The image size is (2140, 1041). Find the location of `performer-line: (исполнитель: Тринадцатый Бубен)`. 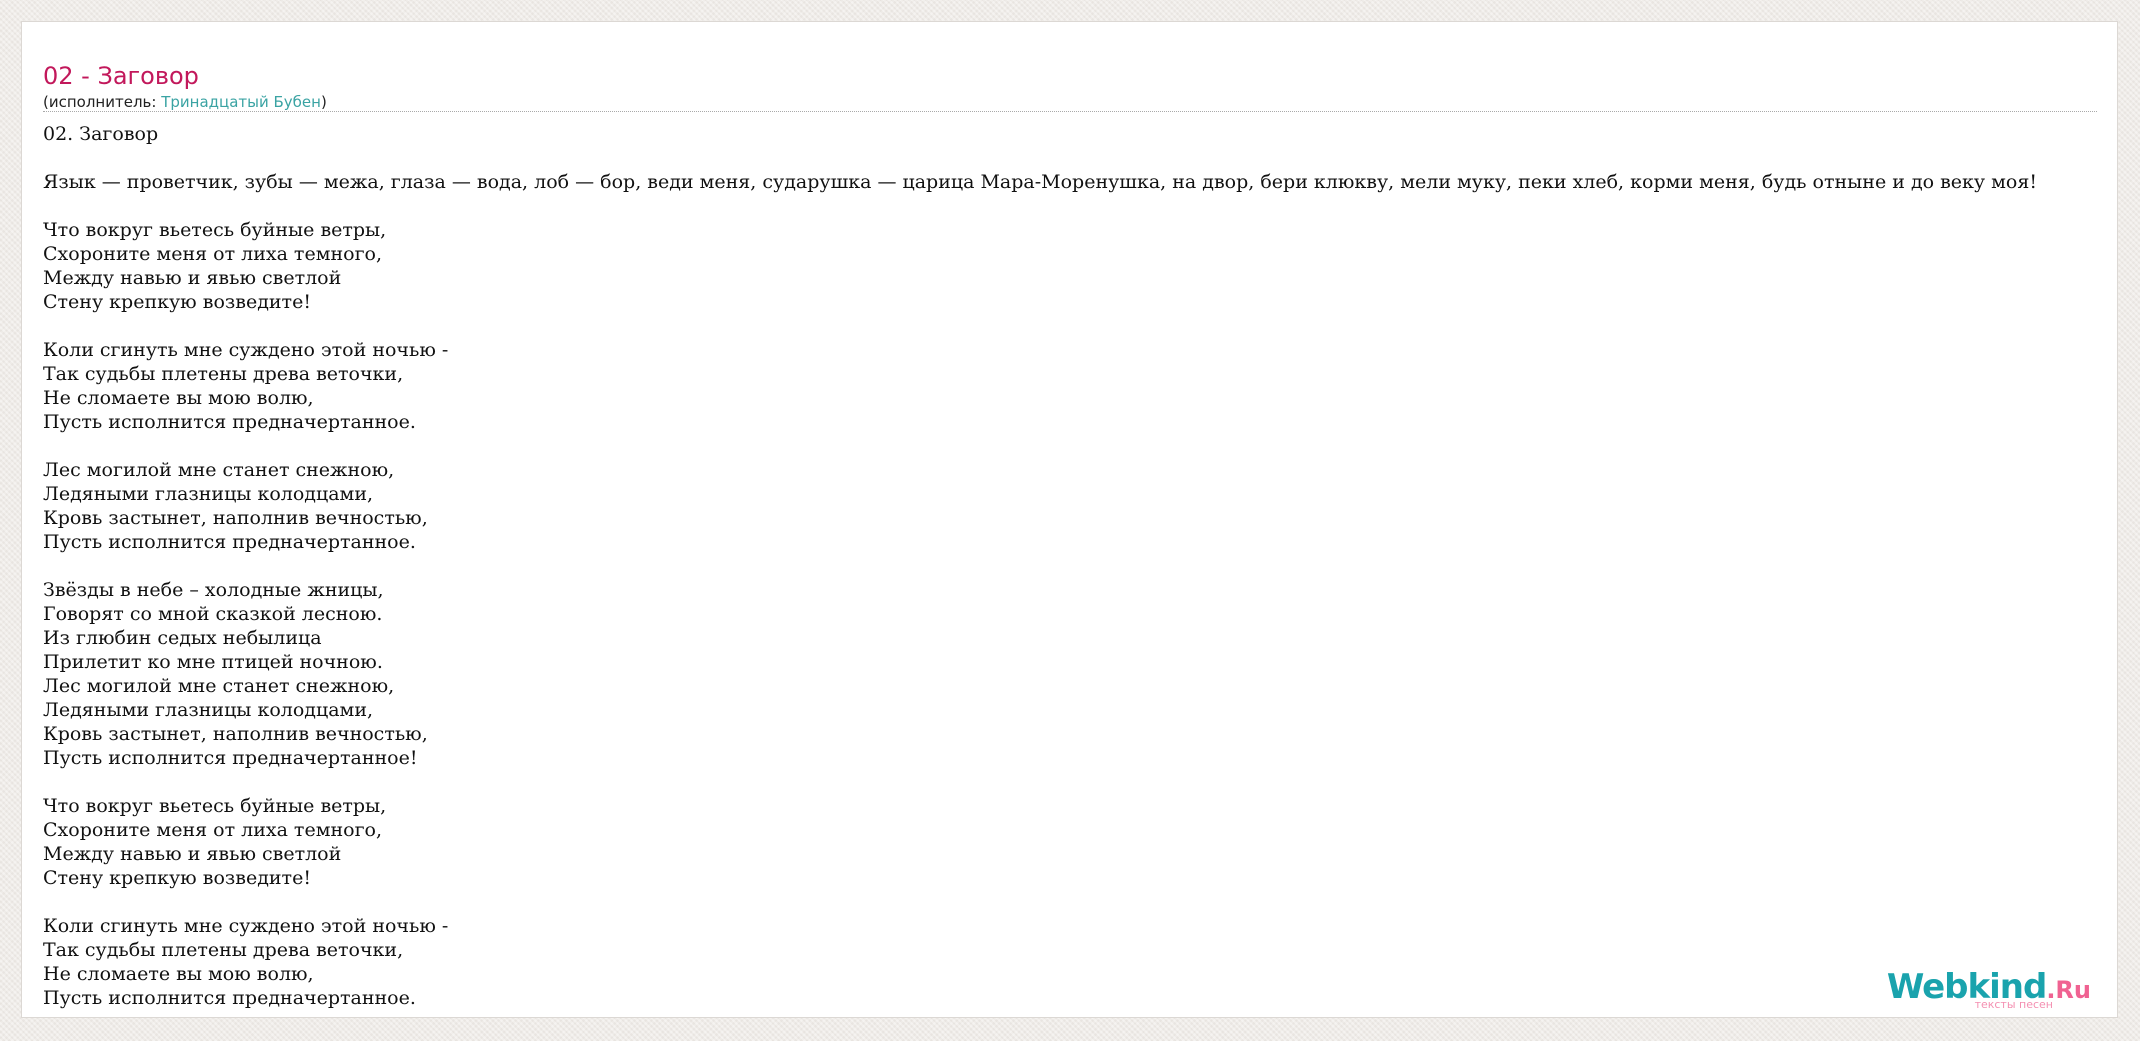

performer-line: (исполнитель: Тринадцатый Бубен) is located at coordinates (185, 102).